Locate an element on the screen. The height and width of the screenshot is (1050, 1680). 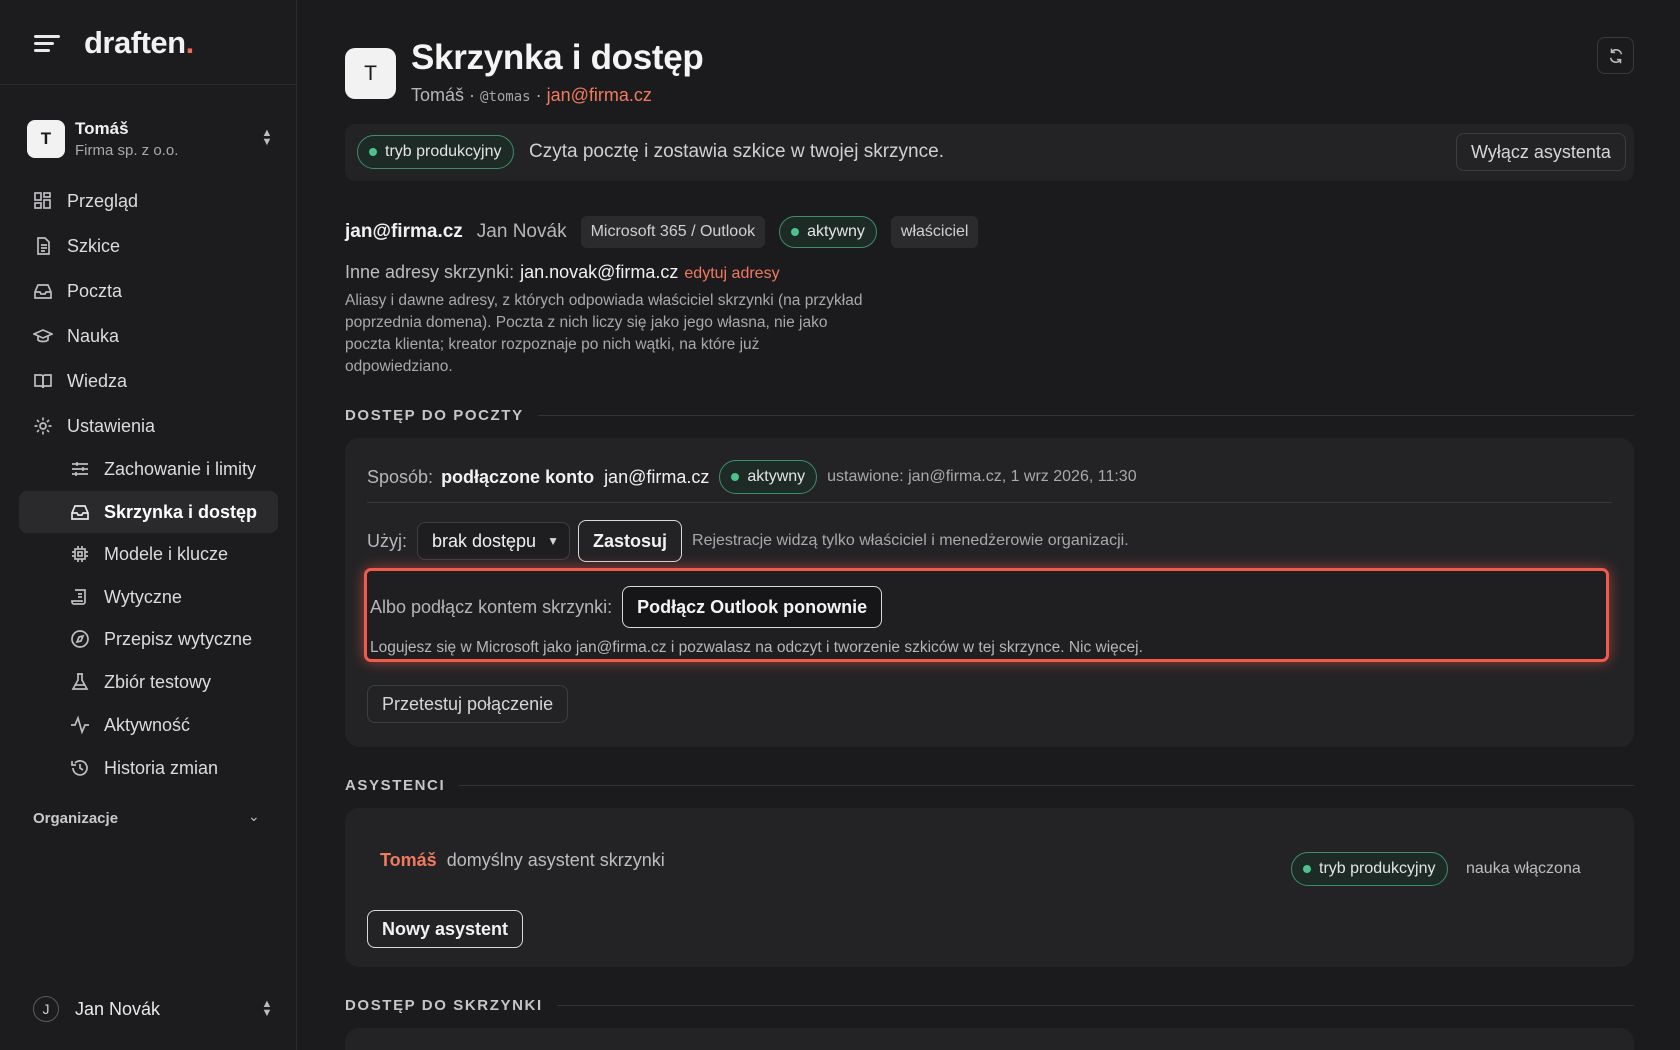
sidebar-item-nauka: Nauka is located at coordinates (76, 336).